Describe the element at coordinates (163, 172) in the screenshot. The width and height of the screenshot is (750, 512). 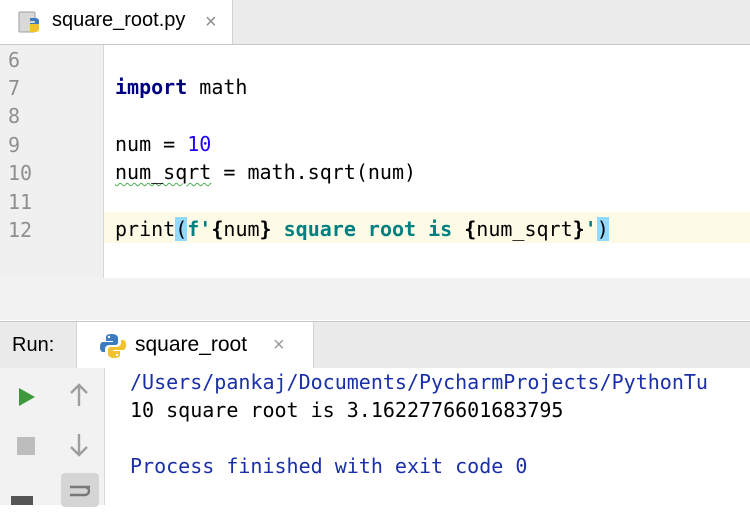
I see `variable-name: num_sqrt` at that location.